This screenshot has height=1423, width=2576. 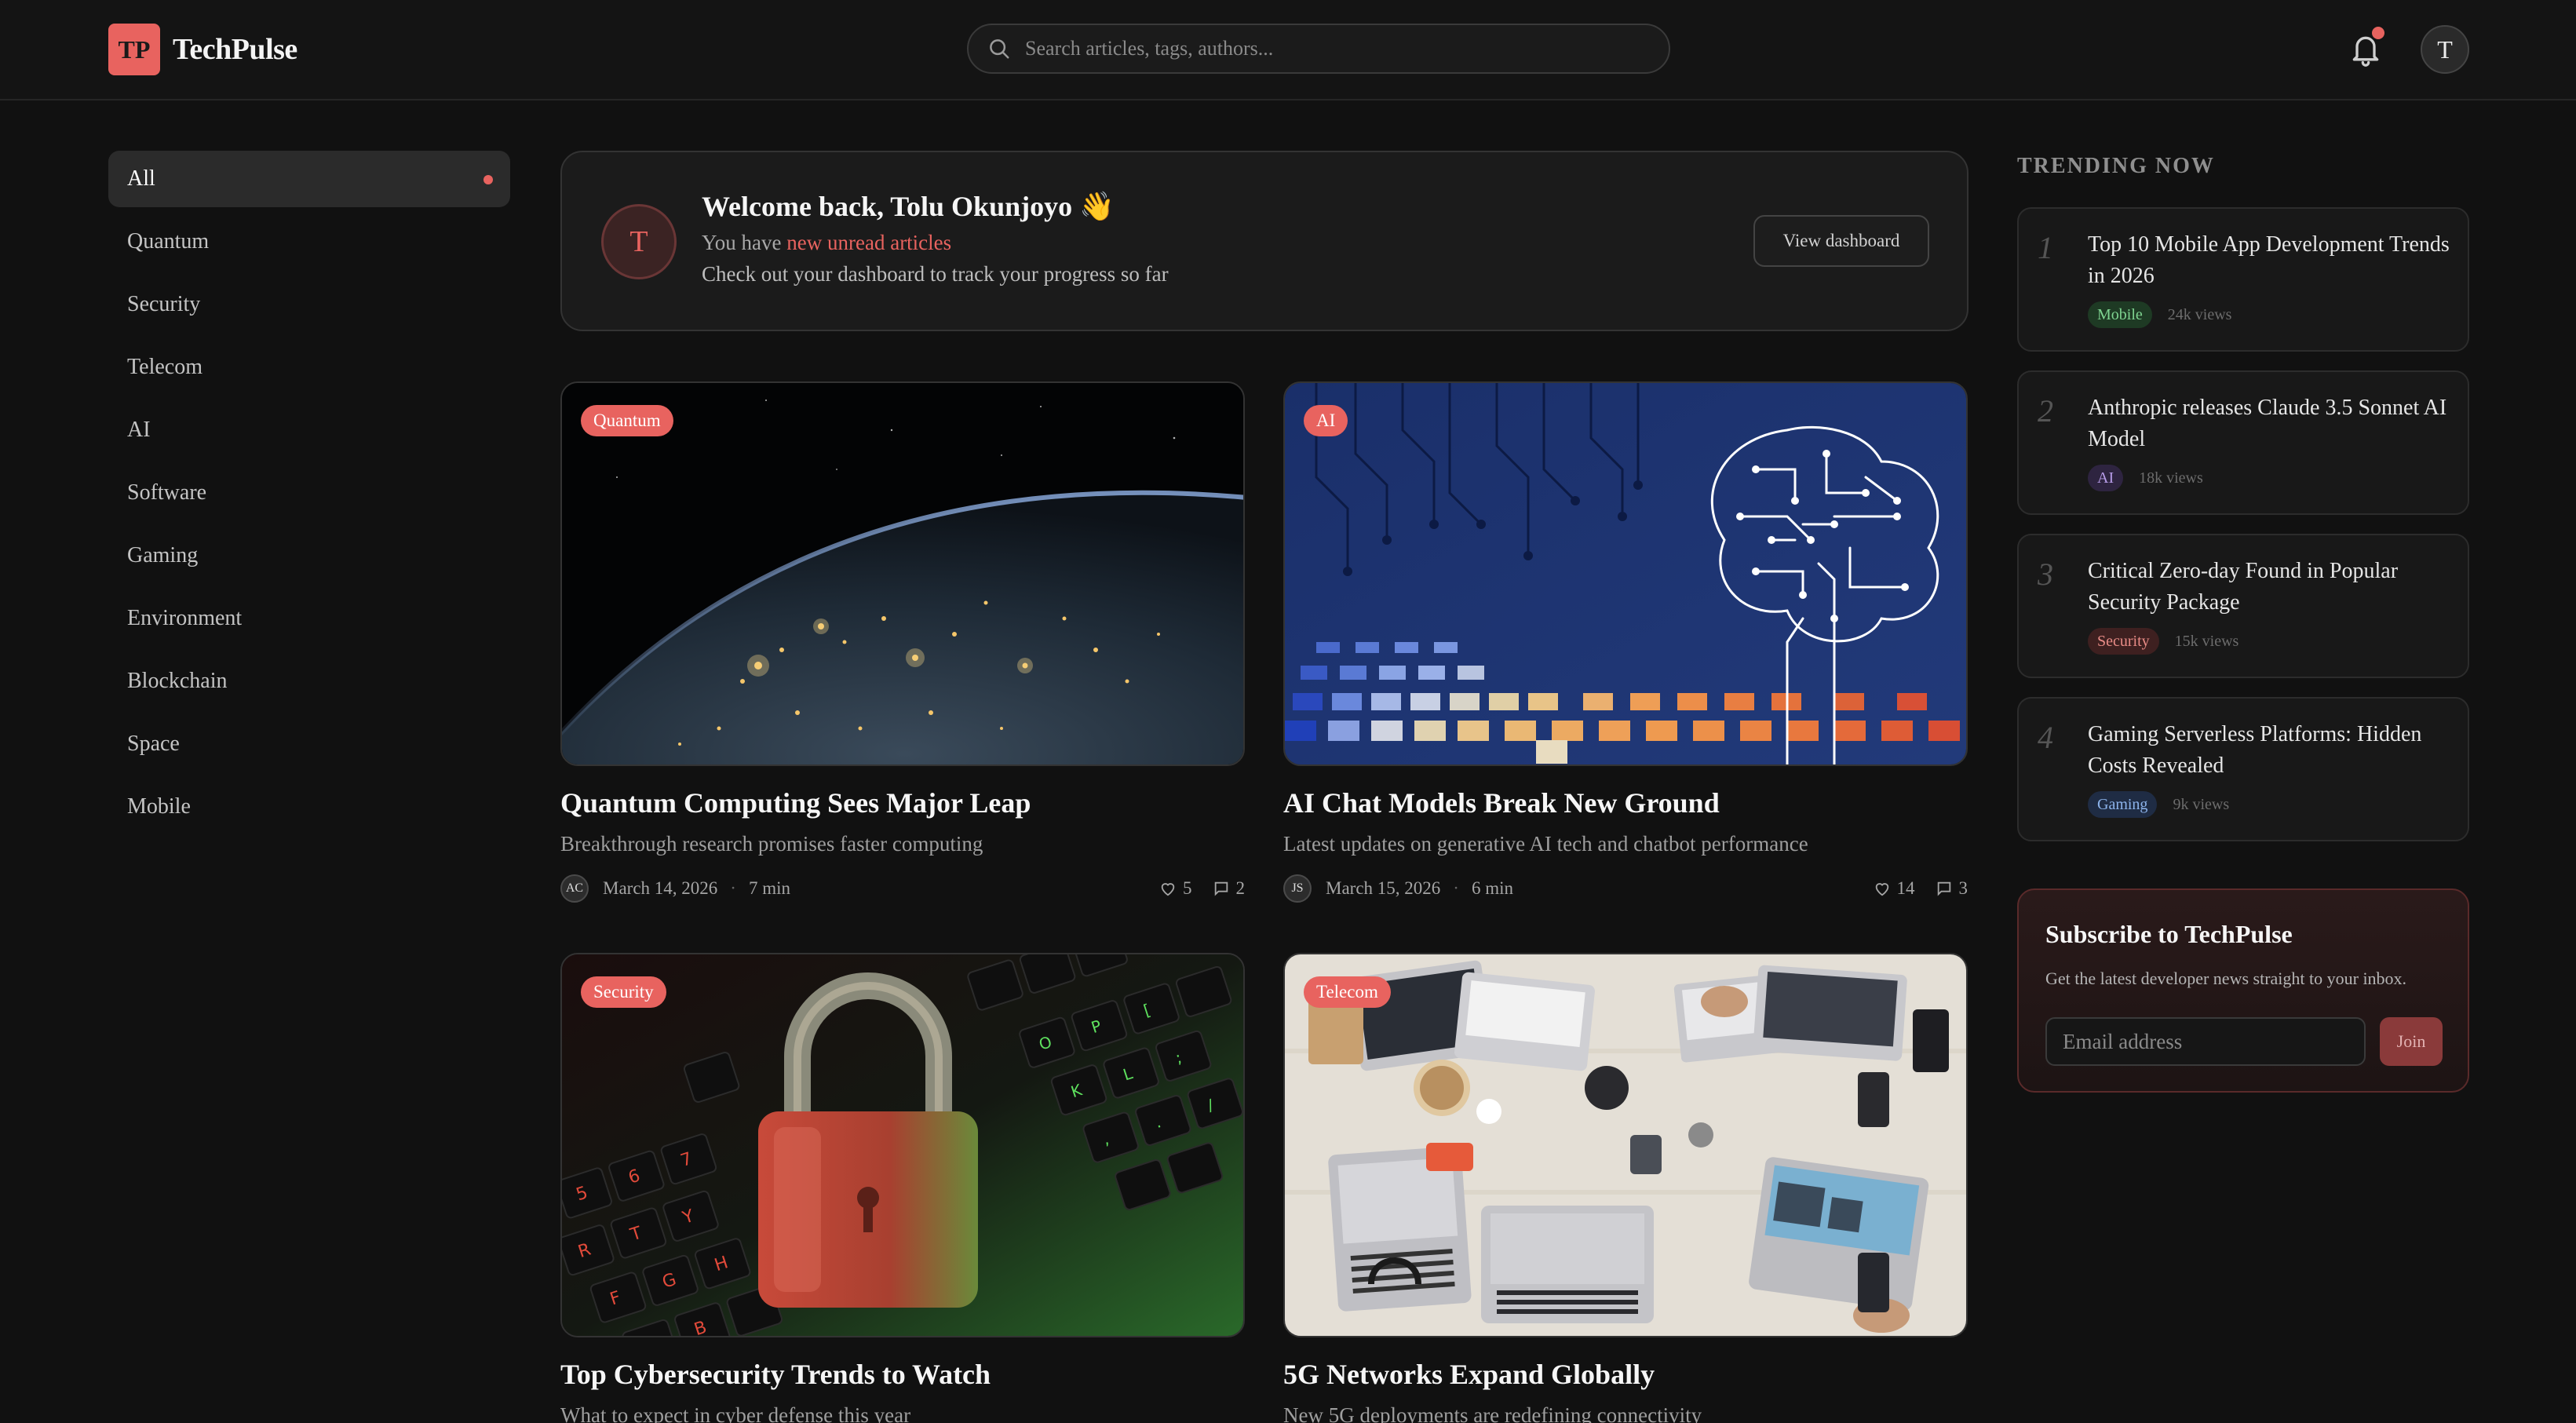 I want to click on trending-meta: AI 18k views, so click(x=2145, y=478).